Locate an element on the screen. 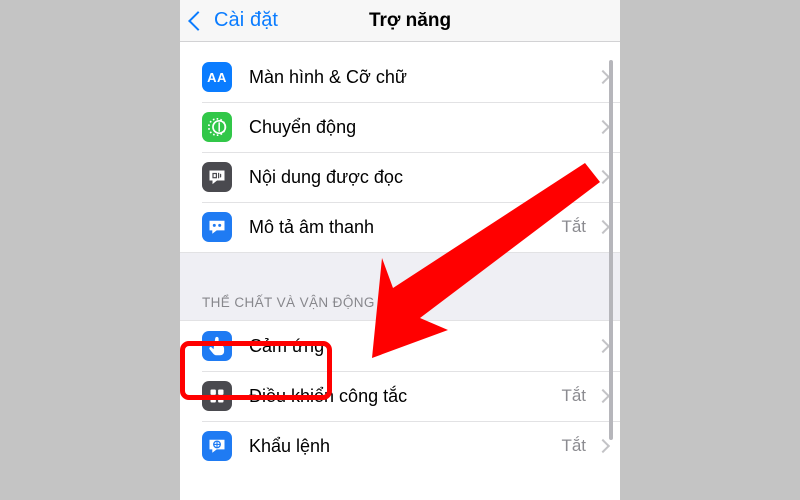 This screenshot has width=800, height=500. list-item-label: Khẩu lệnh is located at coordinates (290, 445).